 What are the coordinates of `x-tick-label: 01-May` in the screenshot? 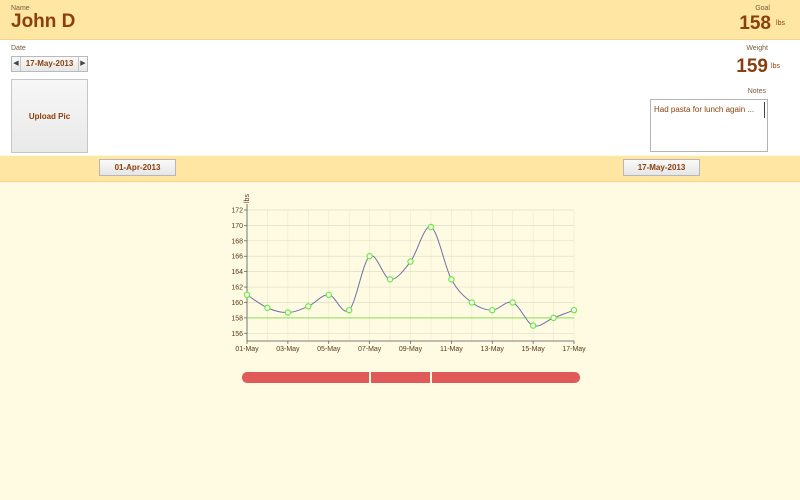 It's located at (247, 349).